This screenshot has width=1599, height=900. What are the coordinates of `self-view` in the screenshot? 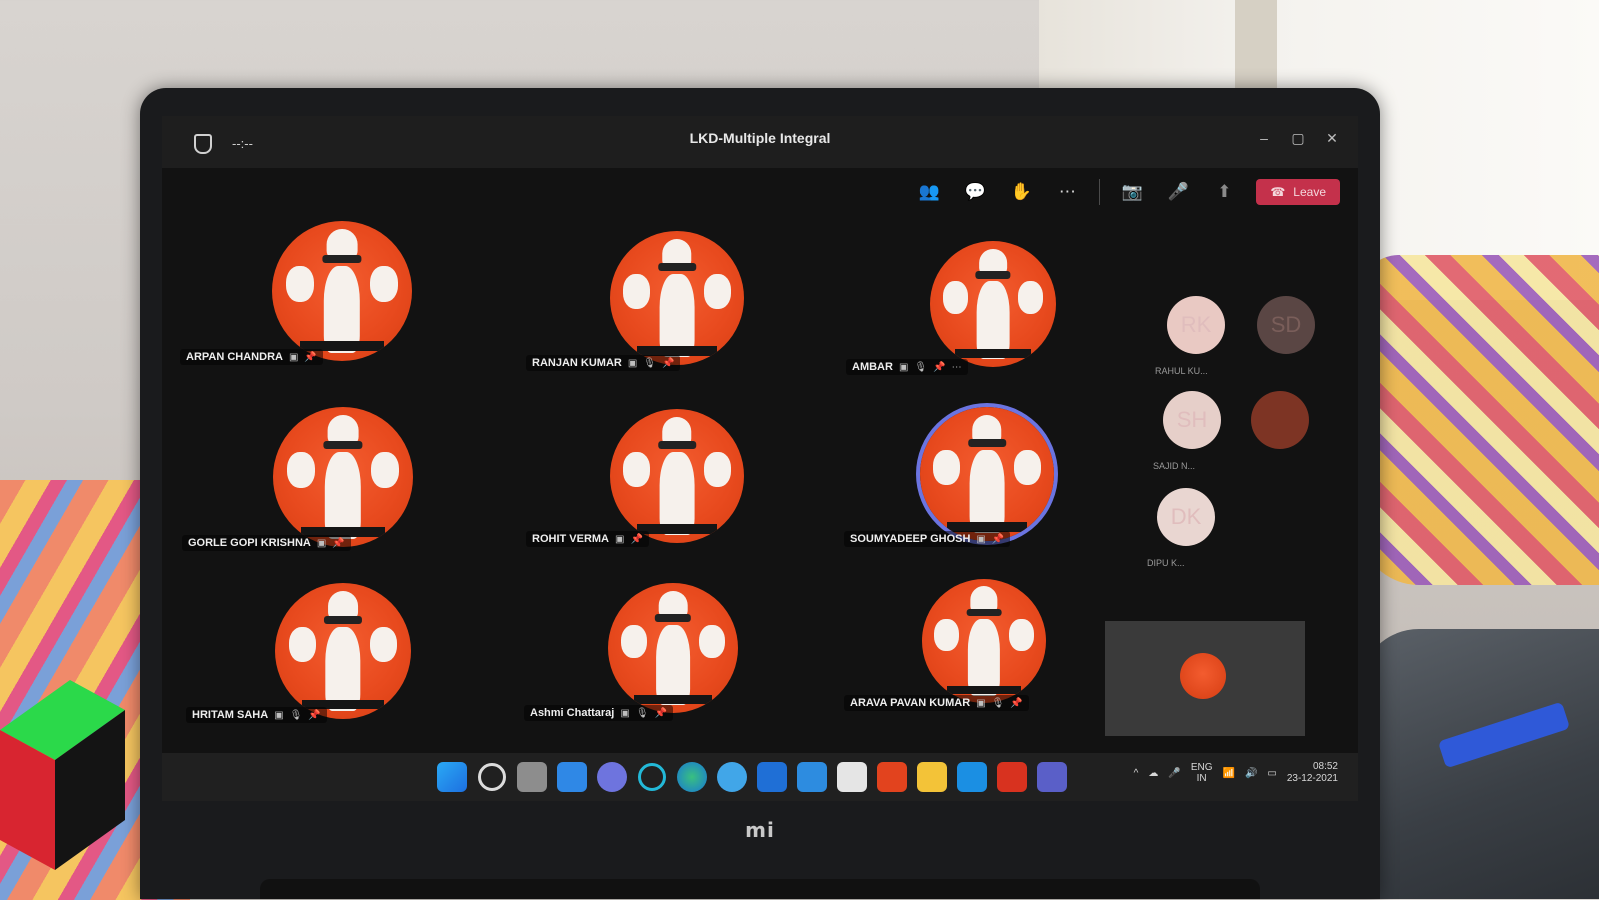 It's located at (1205, 678).